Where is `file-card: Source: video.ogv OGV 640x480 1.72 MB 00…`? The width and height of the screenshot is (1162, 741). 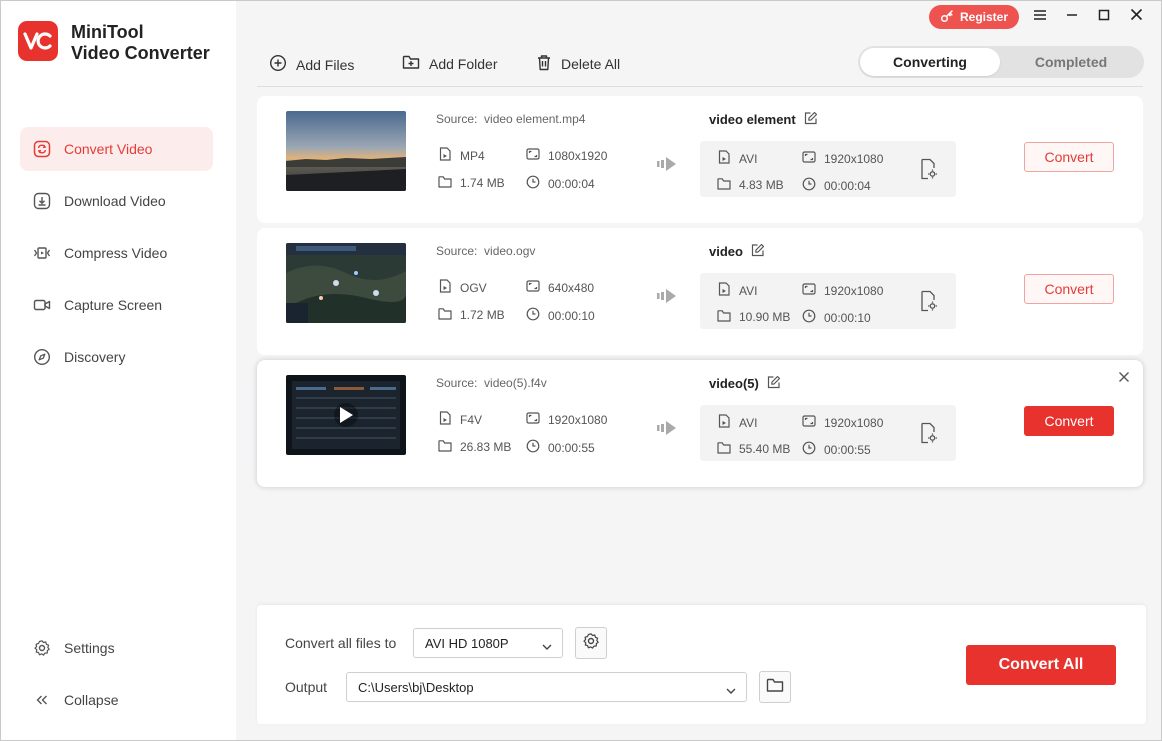 file-card: Source: video.ogv OGV 640x480 1.72 MB 00… is located at coordinates (700, 291).